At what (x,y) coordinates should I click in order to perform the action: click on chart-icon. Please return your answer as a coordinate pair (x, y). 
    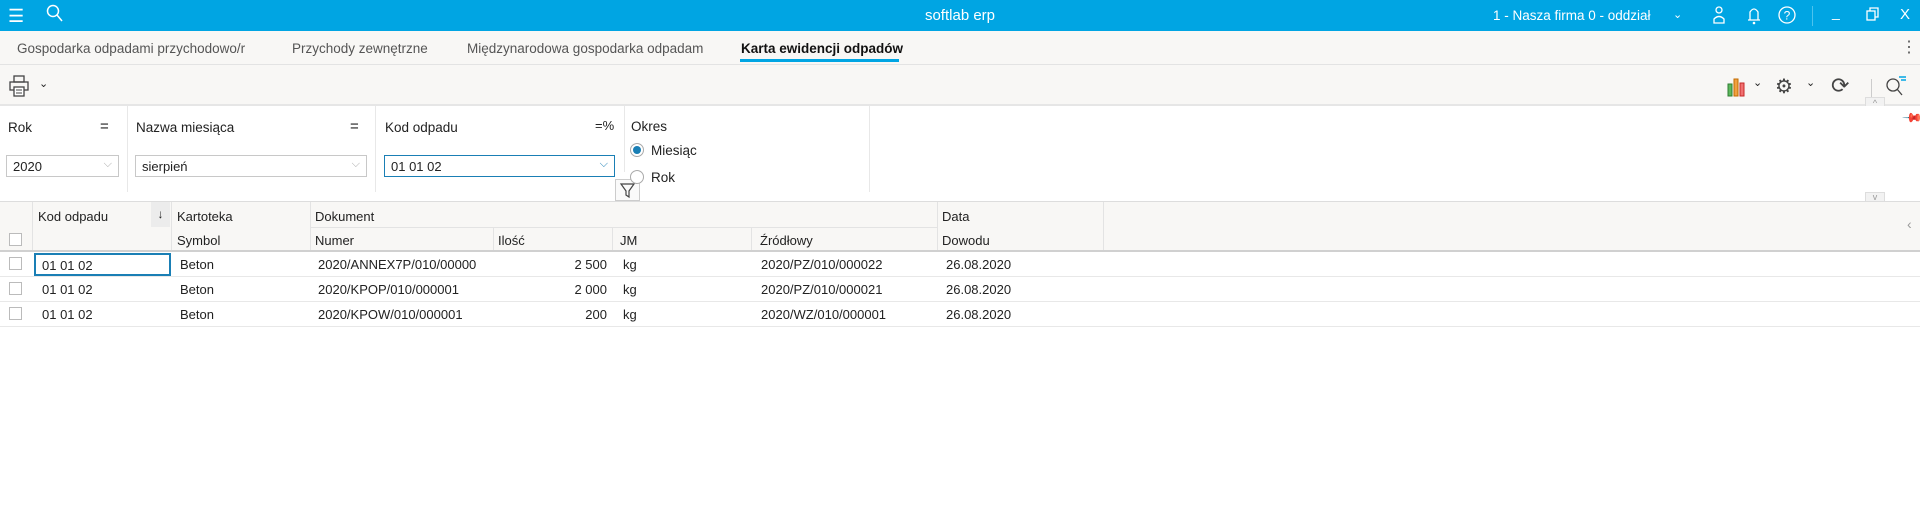
    Looking at the image, I should click on (1737, 88).